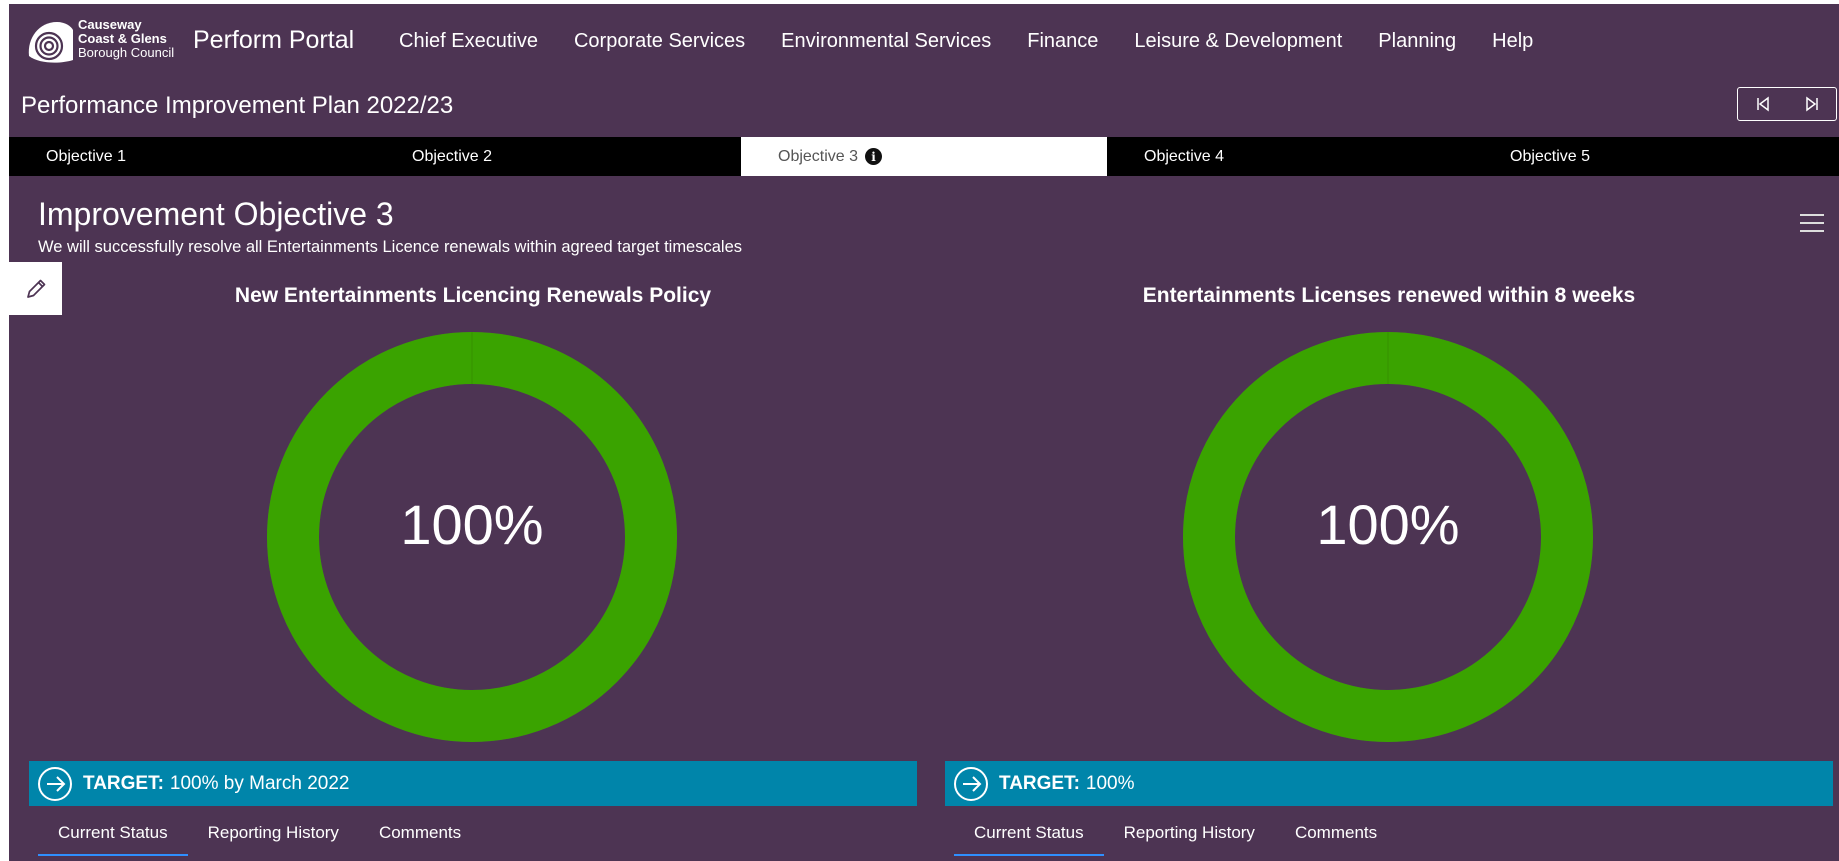  Describe the element at coordinates (1062, 41) in the screenshot. I see `nav-finance: Finance` at that location.